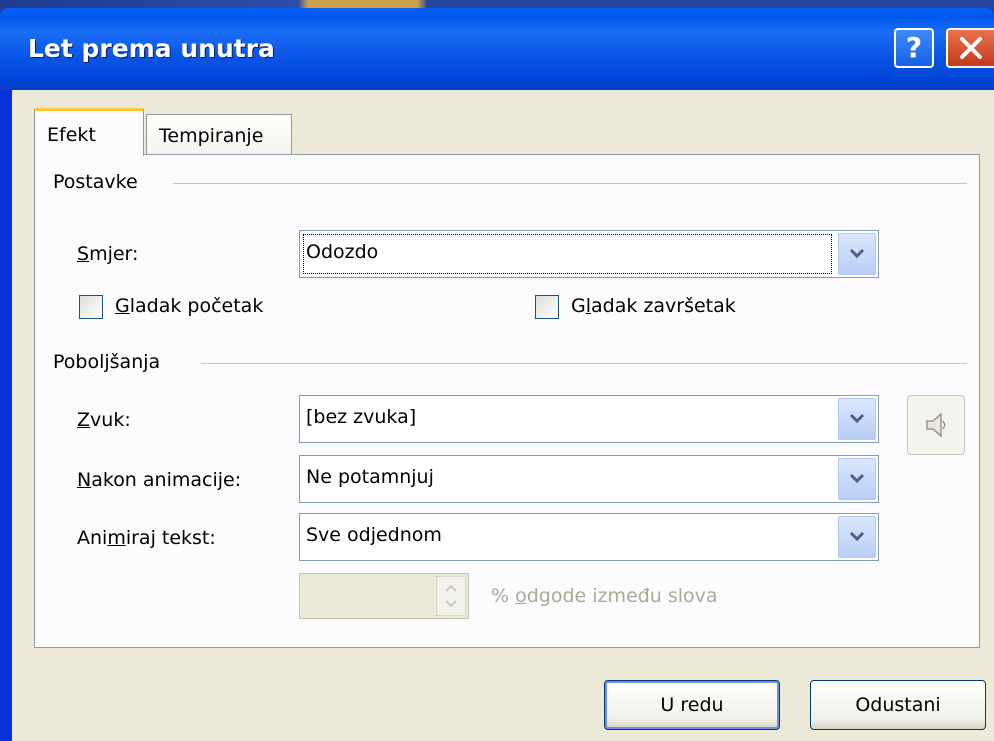  I want to click on speaker-icon, so click(936, 425).